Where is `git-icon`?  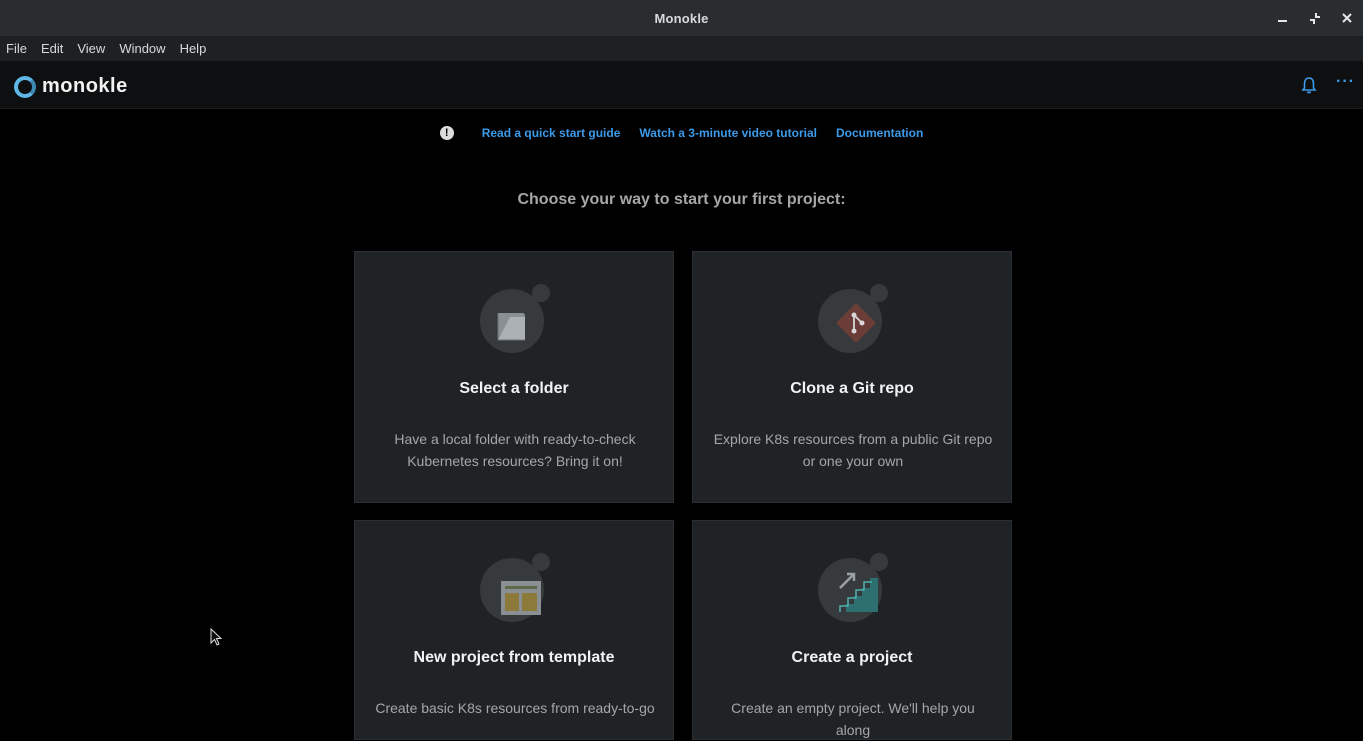 git-icon is located at coordinates (856, 323).